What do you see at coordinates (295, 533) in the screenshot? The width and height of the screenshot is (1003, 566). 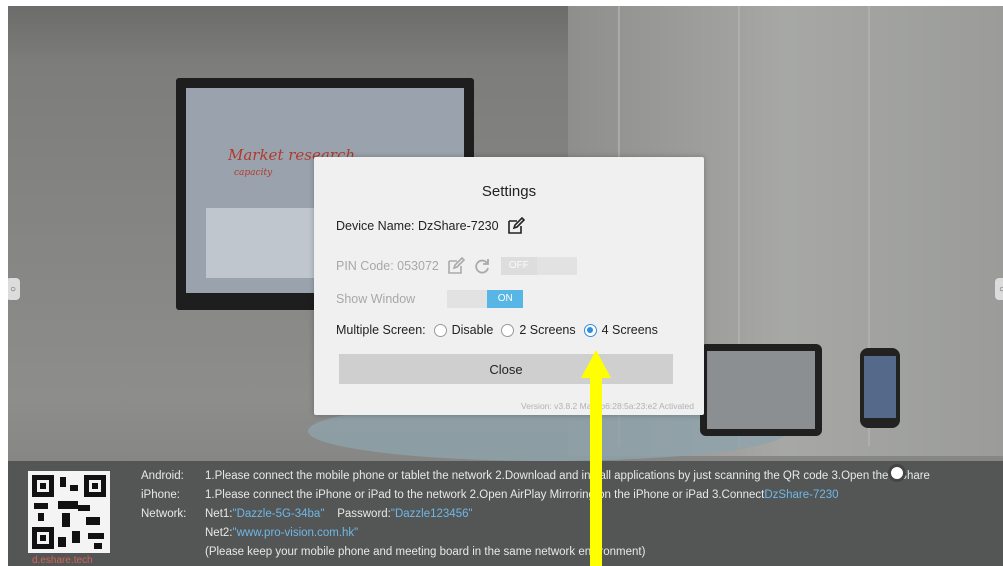 I see `net2-value: "www.pro-vision.com.hk"` at bounding box center [295, 533].